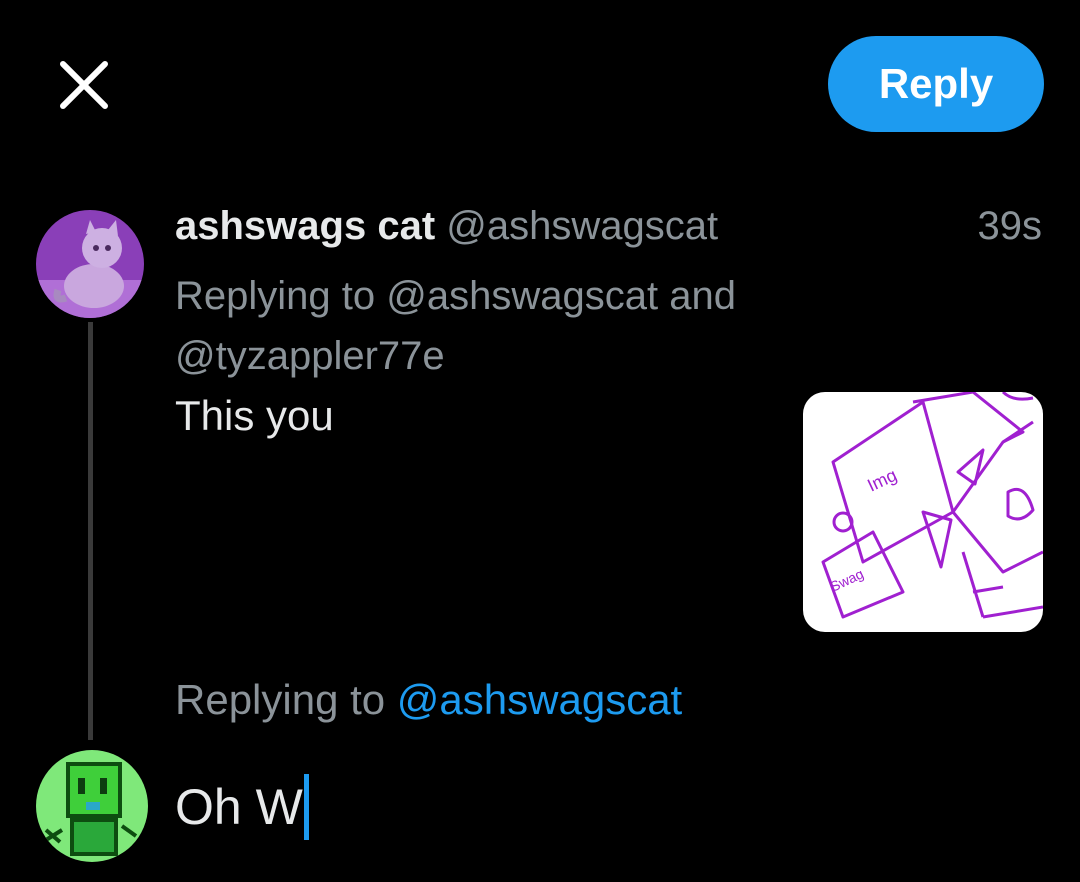 The height and width of the screenshot is (882, 1080). Describe the element at coordinates (847, 579) in the screenshot. I see `drawing-label-swag: Swag` at that location.